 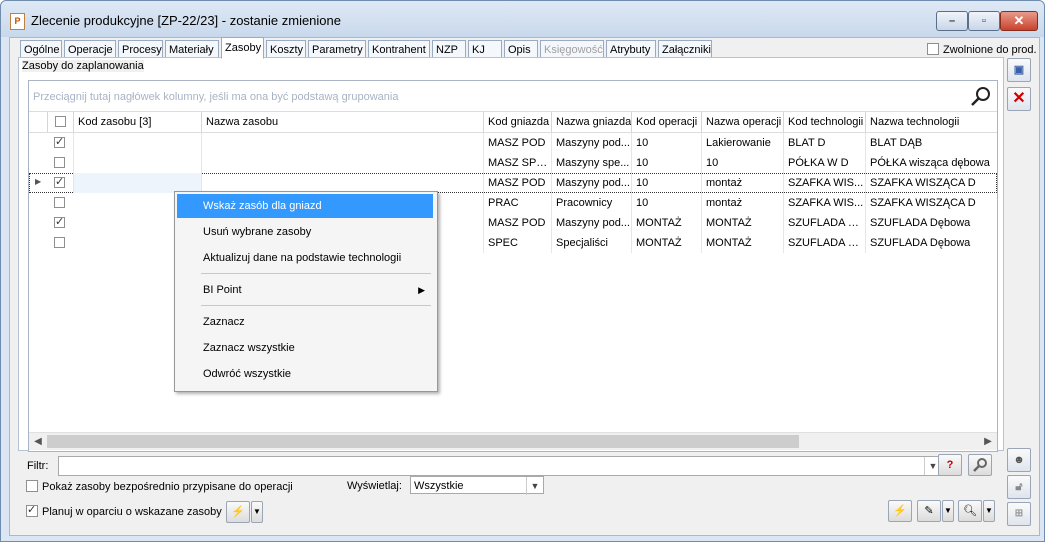 What do you see at coordinates (666, 122) in the screenshot?
I see `col-kod-operacji: Kod operacji` at bounding box center [666, 122].